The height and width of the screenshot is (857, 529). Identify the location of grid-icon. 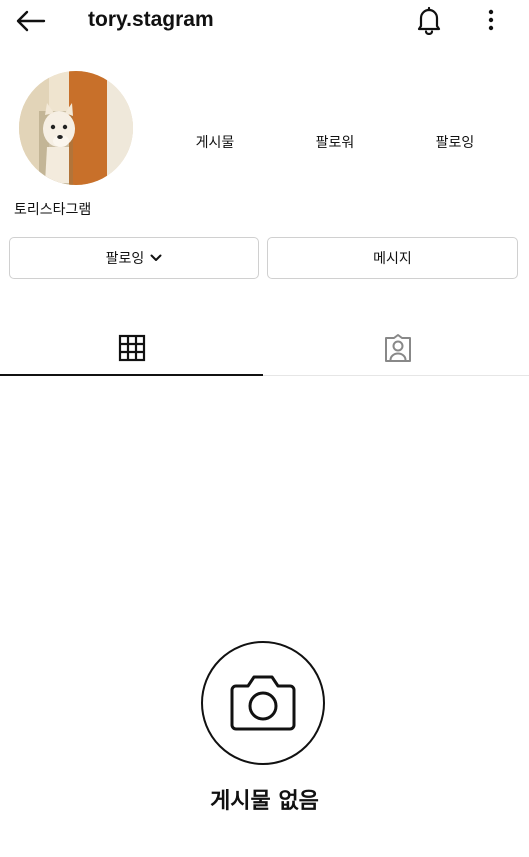
(131, 347).